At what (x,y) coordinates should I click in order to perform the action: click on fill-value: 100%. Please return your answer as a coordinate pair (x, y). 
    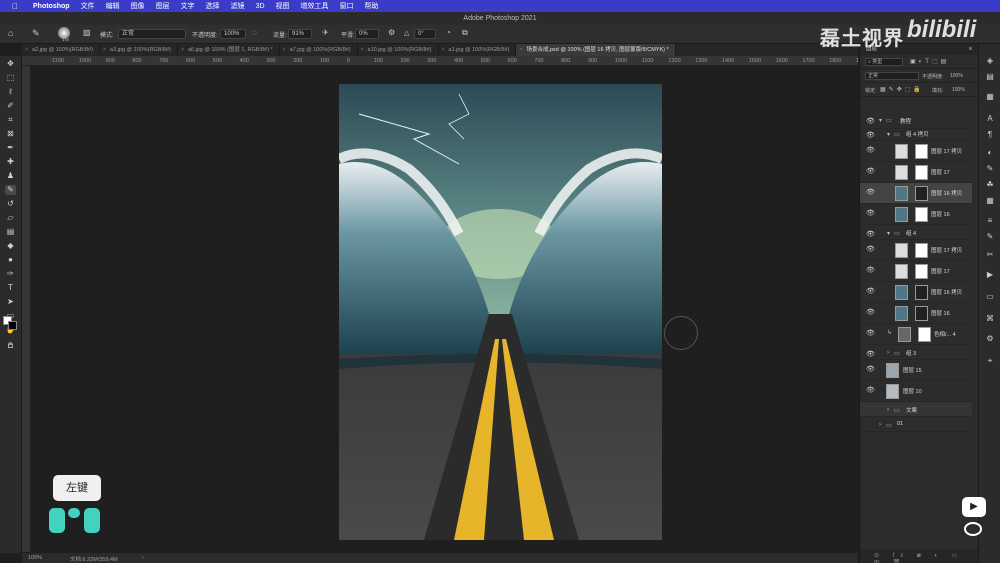
    Looking at the image, I should click on (958, 90).